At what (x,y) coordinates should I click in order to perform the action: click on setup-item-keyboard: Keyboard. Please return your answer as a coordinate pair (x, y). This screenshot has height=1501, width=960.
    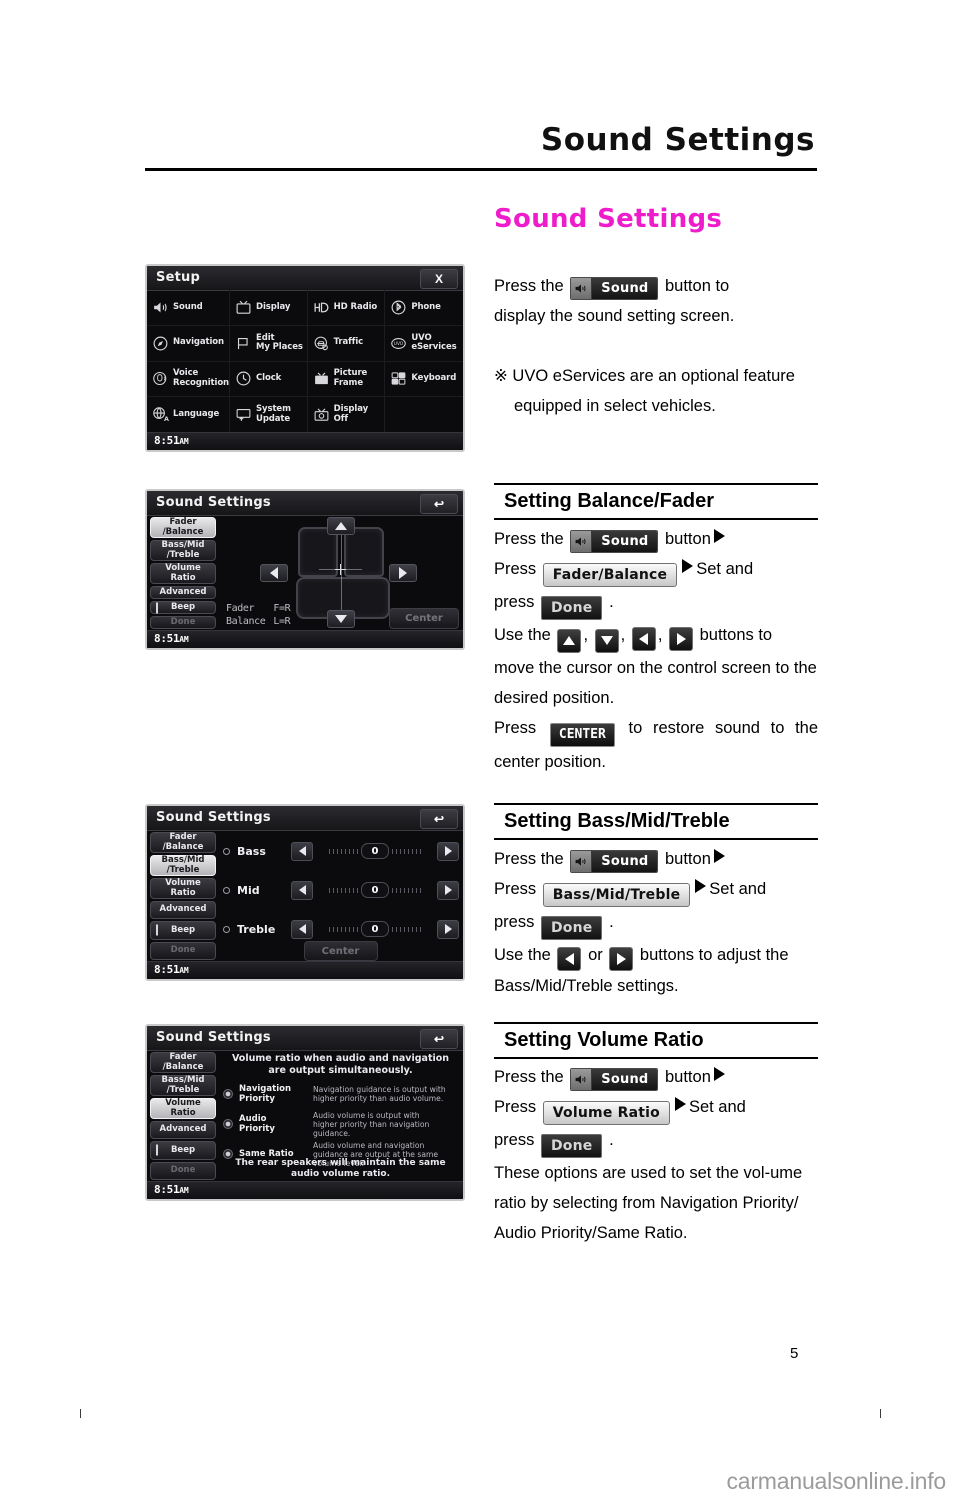
    Looking at the image, I should click on (424, 380).